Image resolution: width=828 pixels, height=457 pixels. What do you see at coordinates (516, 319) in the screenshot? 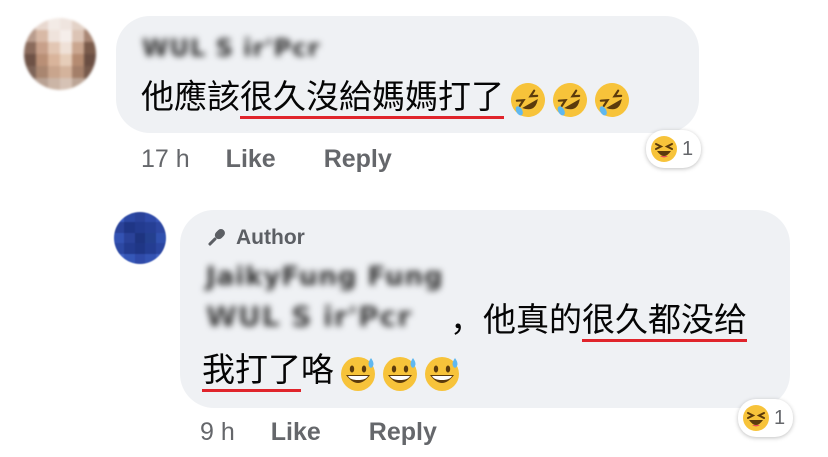
I see `comment-text-plain: ，他真的` at bounding box center [516, 319].